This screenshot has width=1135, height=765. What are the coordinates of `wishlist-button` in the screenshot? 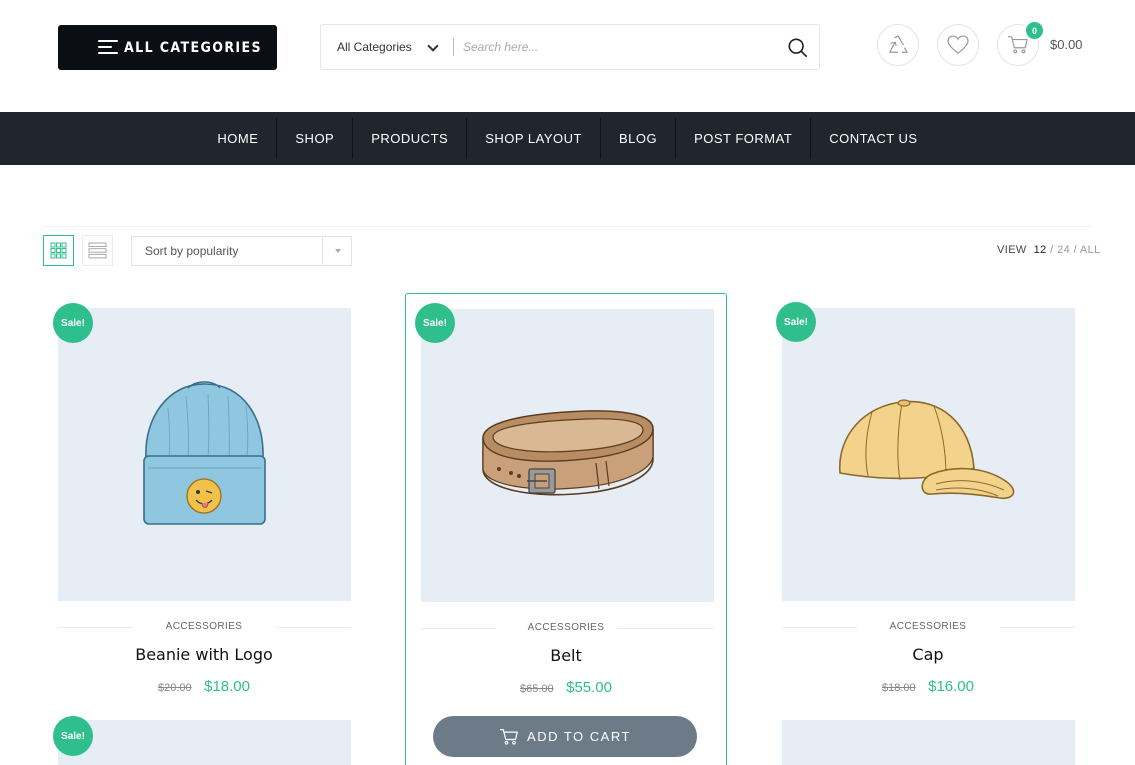 It's located at (958, 45).